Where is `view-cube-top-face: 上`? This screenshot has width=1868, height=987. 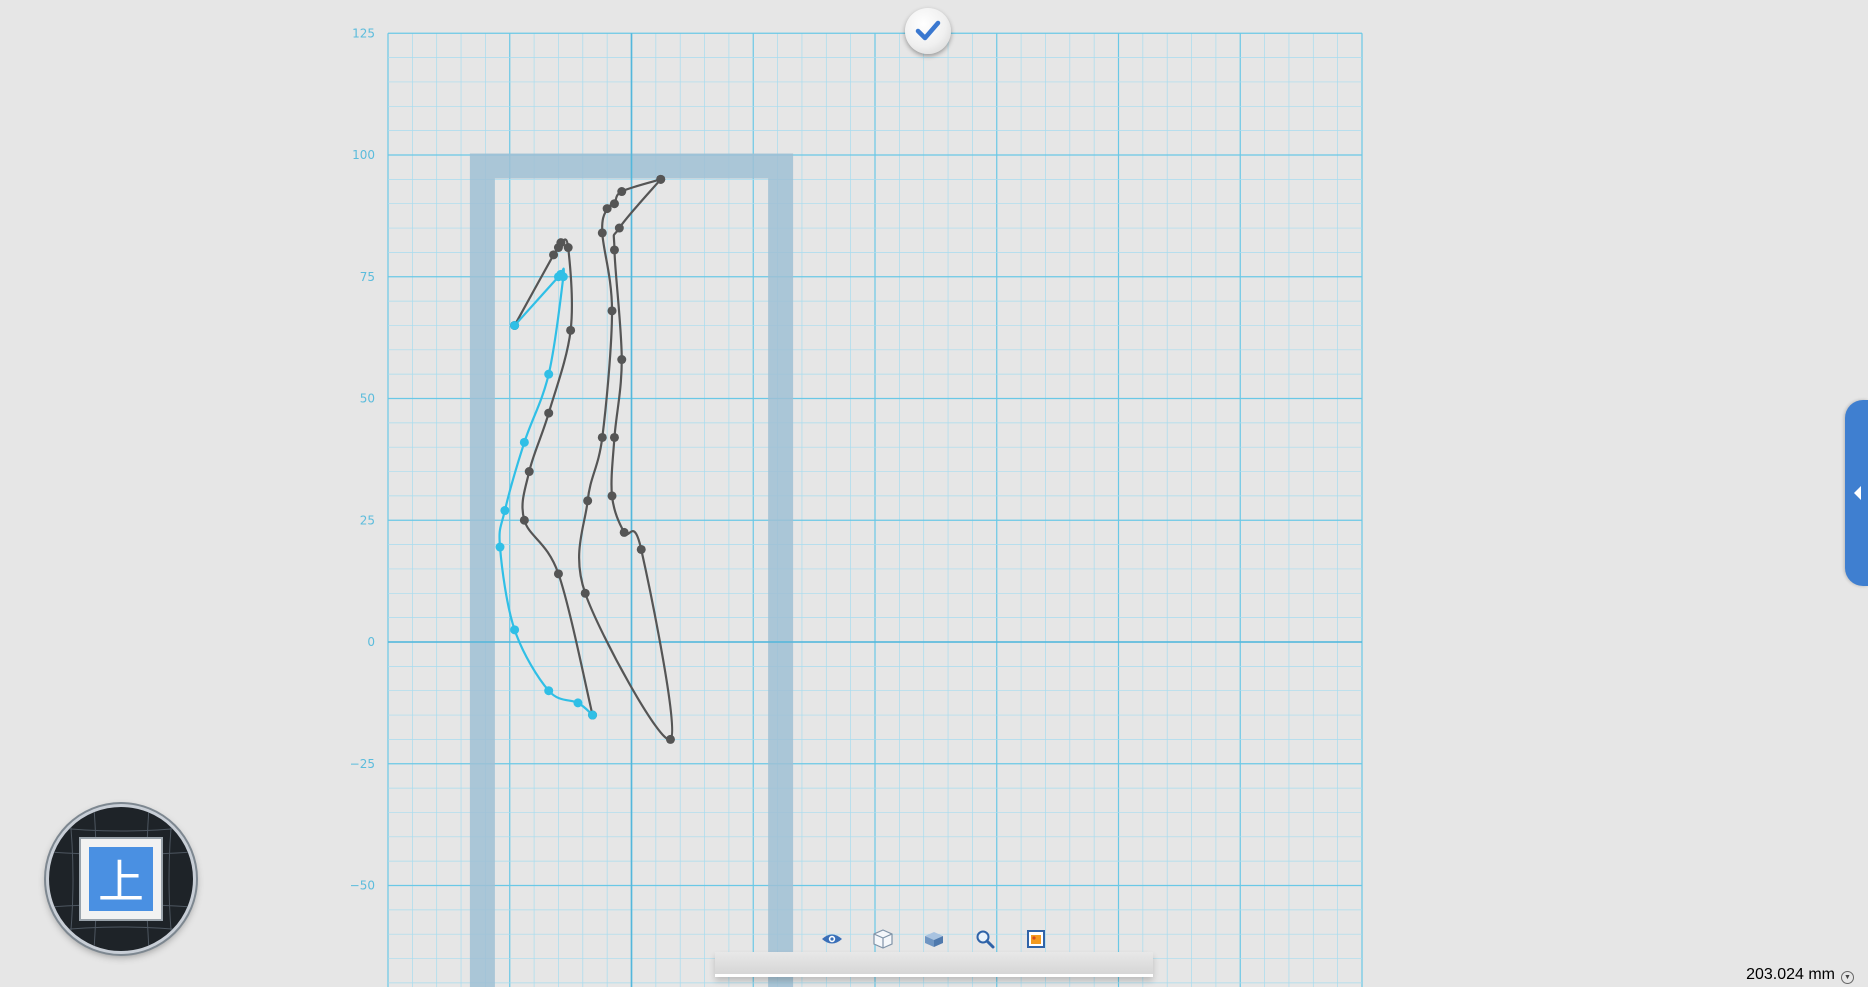
view-cube-top-face: 上 is located at coordinates (121, 879).